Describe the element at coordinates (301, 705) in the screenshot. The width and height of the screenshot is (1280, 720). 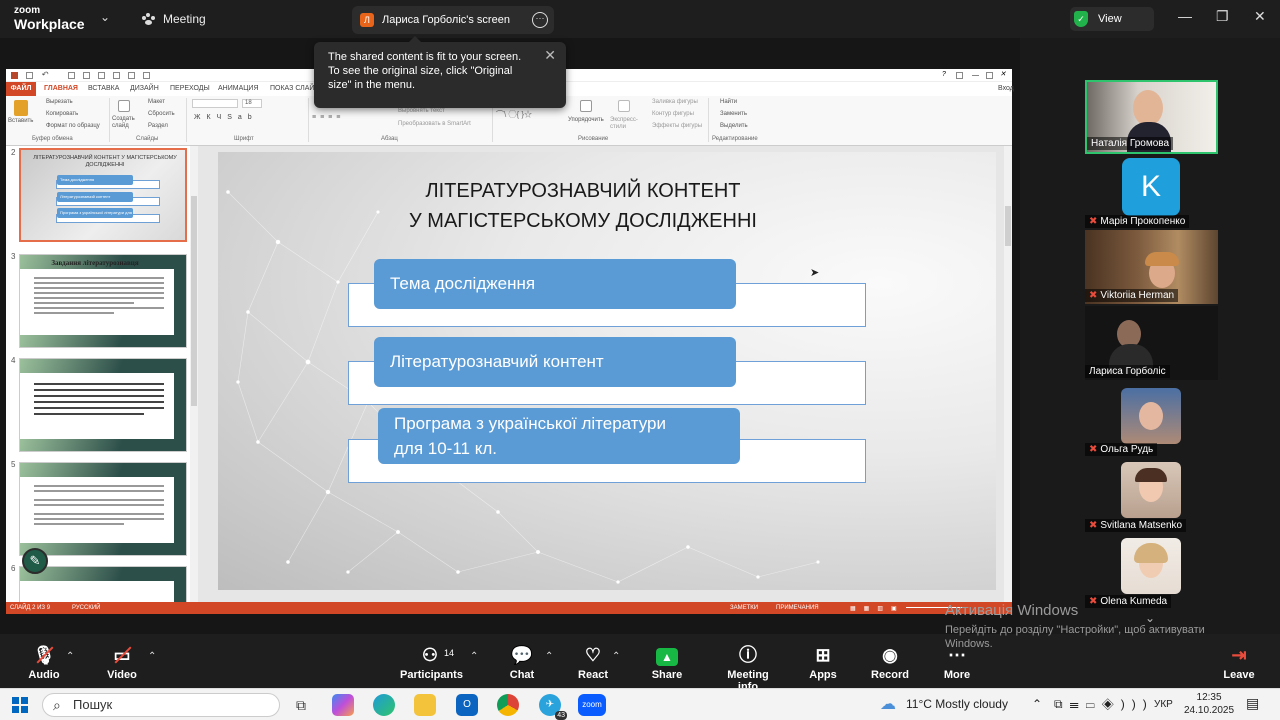
I see `task-view-icon: ⧉` at that location.